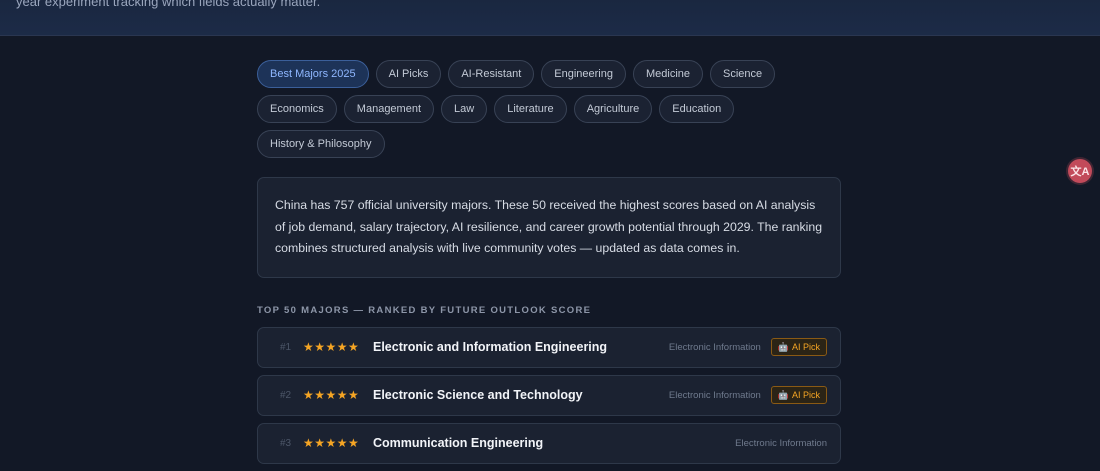  What do you see at coordinates (668, 74) in the screenshot?
I see `filter-chip-medicine: Medicine` at bounding box center [668, 74].